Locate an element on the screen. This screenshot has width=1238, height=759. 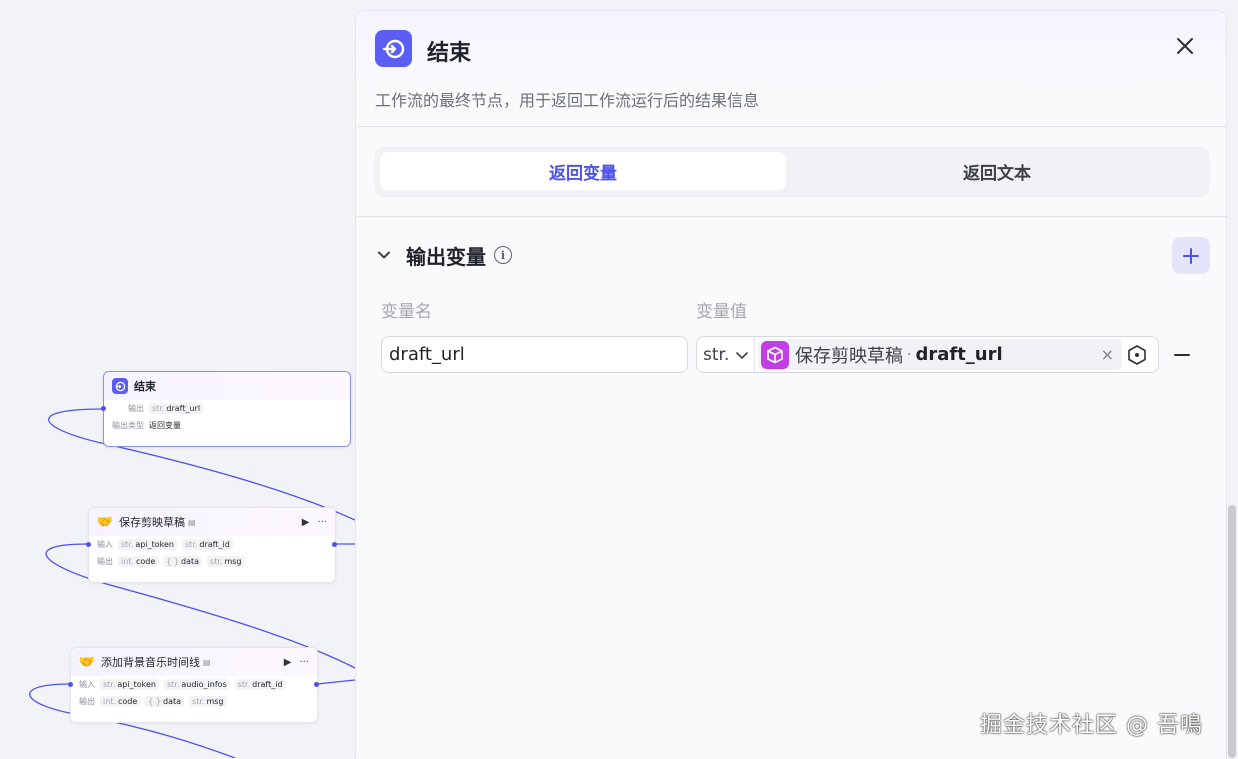
variable-picker-icon is located at coordinates (1137, 354).